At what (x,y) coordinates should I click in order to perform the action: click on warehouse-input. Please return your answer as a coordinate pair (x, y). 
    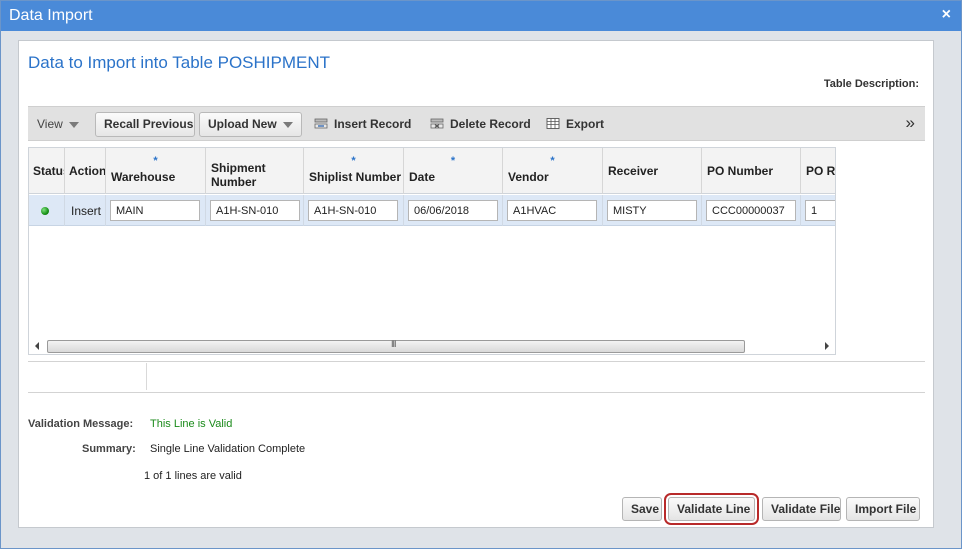
    Looking at the image, I should click on (155, 210).